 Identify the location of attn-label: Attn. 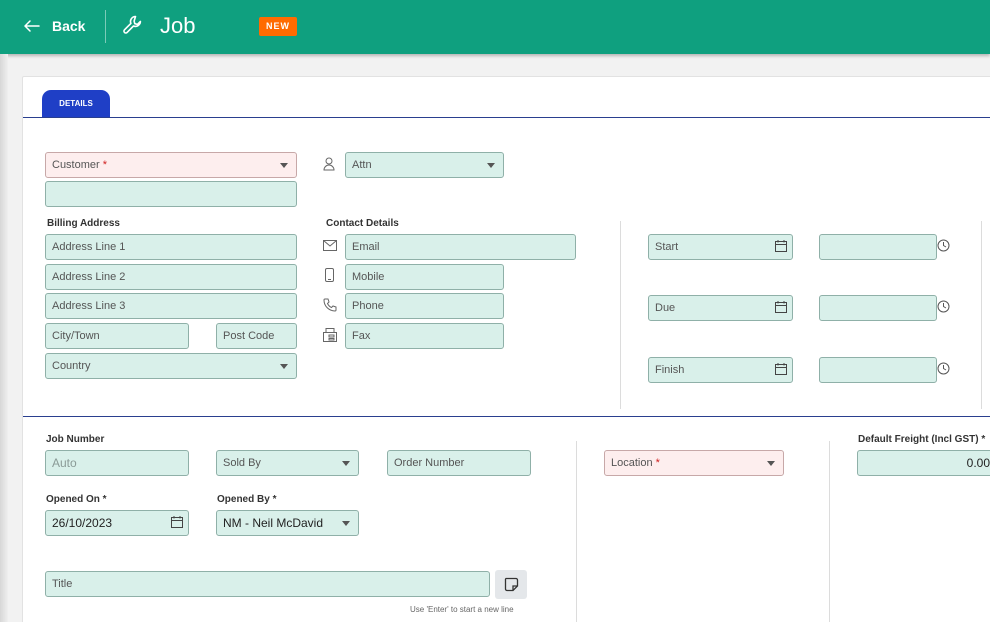
(362, 165).